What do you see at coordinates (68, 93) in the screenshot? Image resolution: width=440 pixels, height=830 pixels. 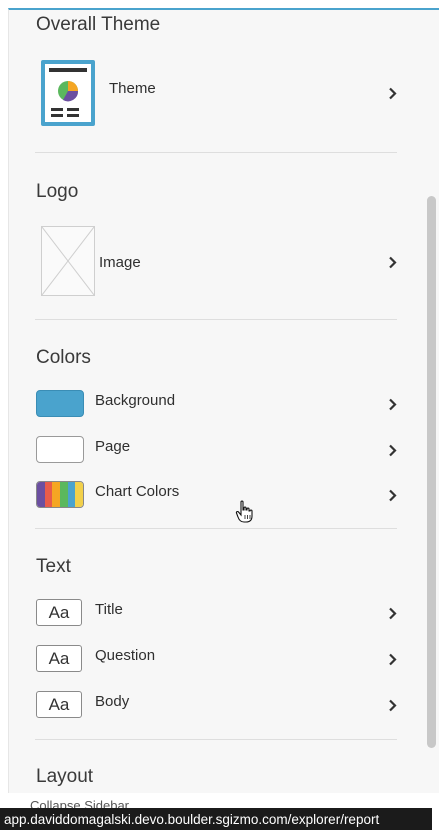 I see `theme-thumbnail-icon` at bounding box center [68, 93].